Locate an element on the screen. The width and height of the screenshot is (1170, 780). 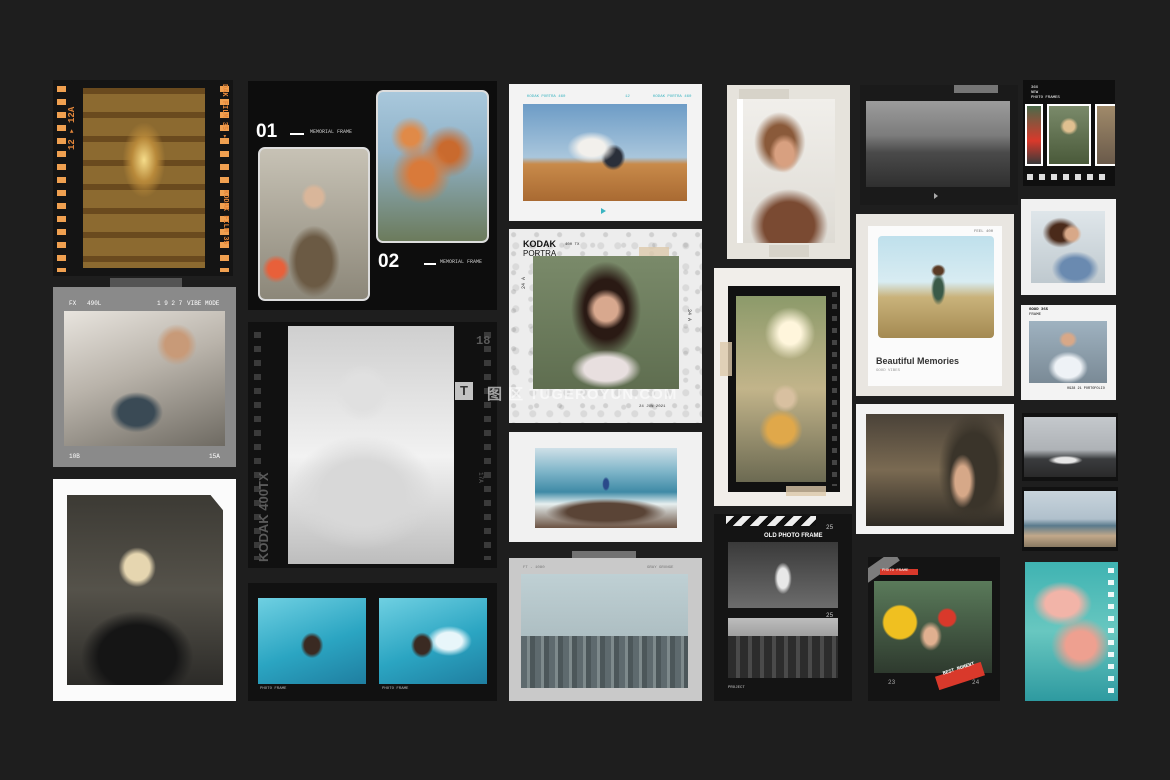
photo-stone-arches is located at coordinates (144, 178).